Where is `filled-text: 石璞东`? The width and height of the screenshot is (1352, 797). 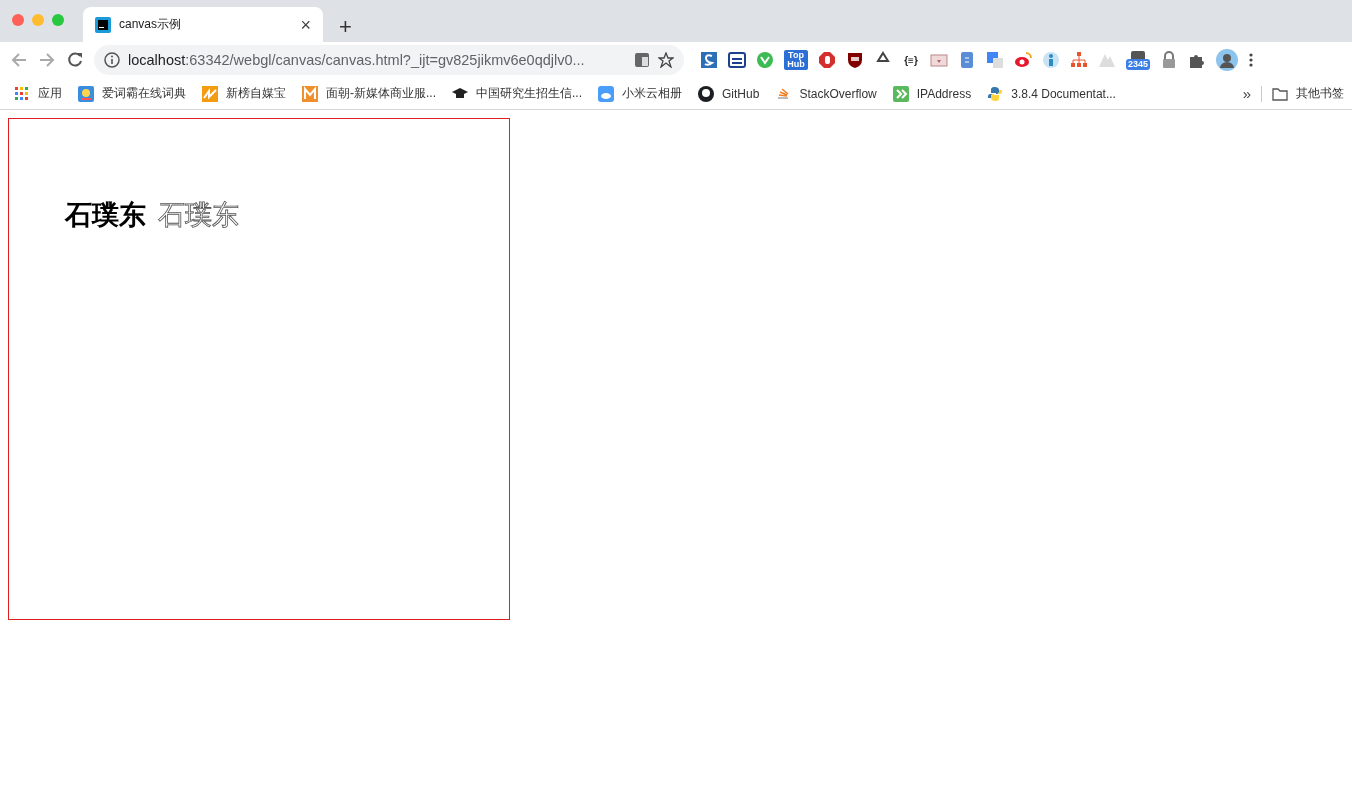 filled-text: 石璞东 is located at coordinates (105, 215).